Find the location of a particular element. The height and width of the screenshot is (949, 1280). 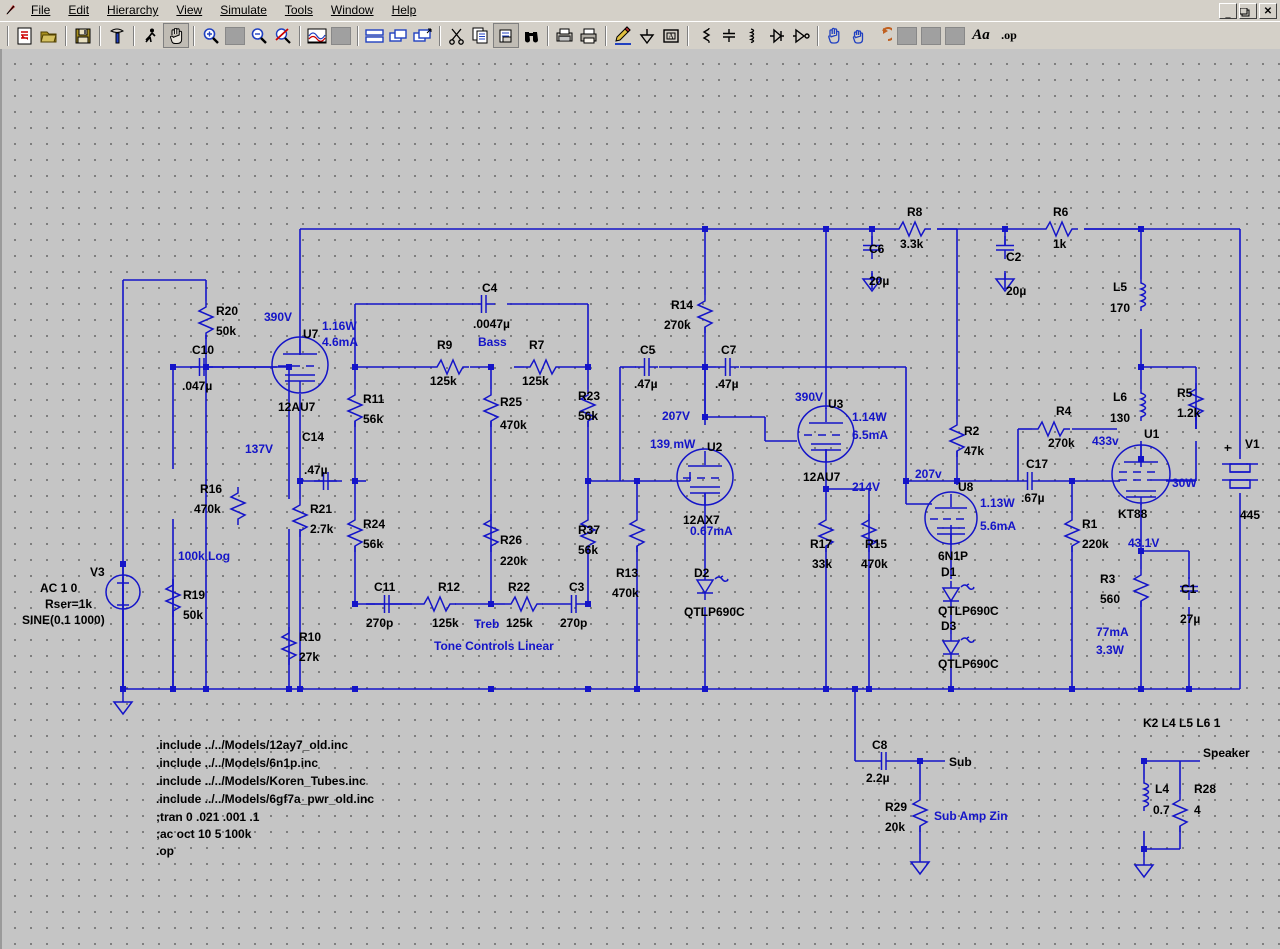

toolbar: A Aa .op is located at coordinates (640, 35).